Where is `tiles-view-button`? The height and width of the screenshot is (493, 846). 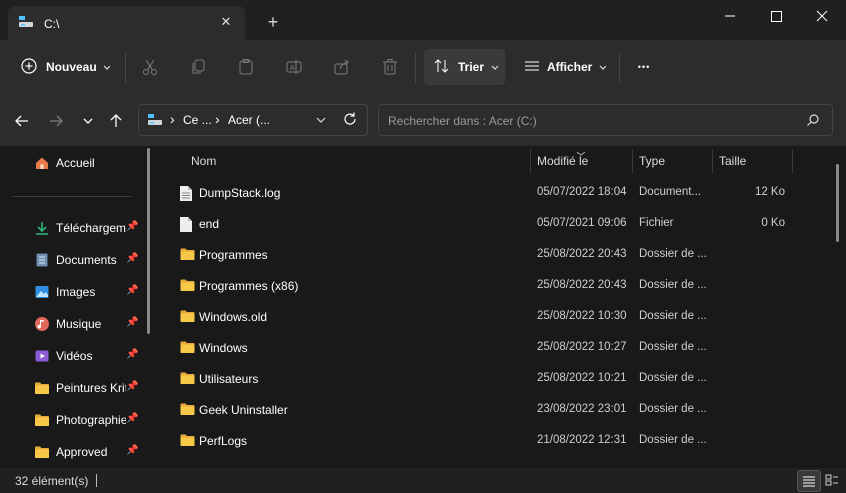
tiles-view-button is located at coordinates (832, 480).